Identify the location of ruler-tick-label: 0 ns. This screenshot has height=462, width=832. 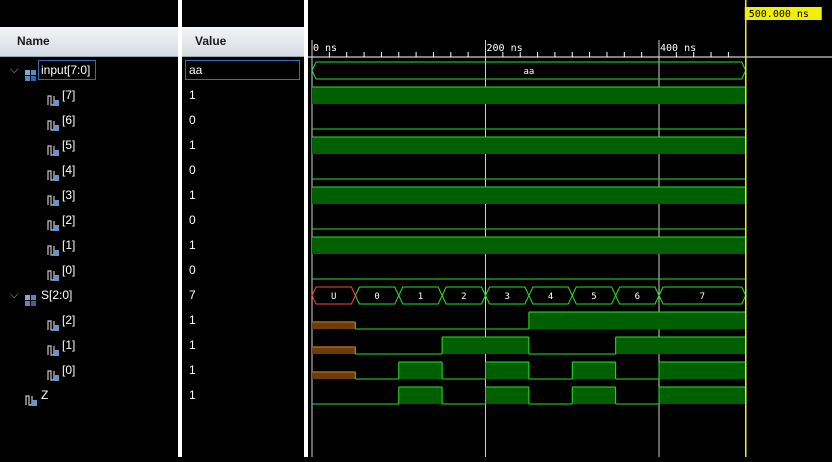
(325, 48).